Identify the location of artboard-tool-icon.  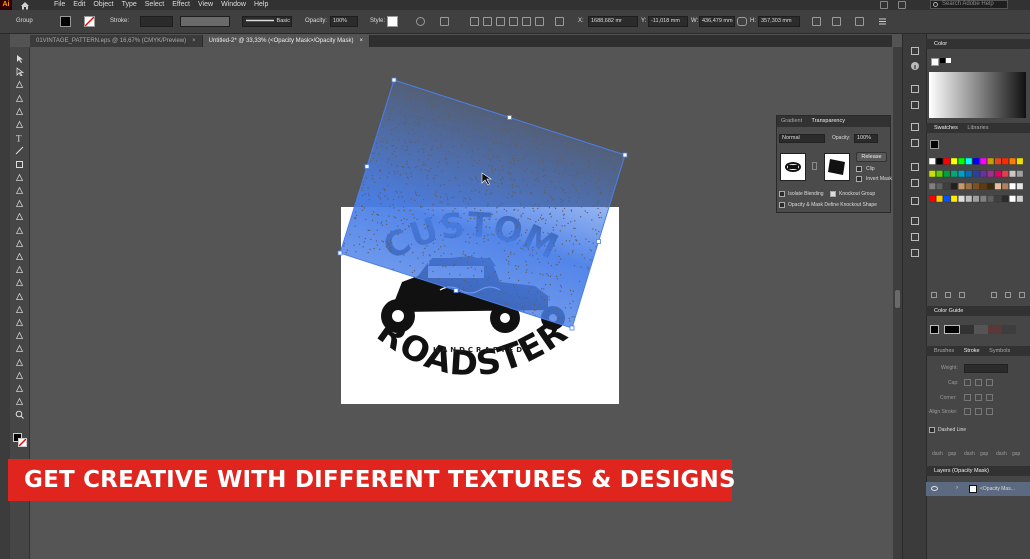
(19, 375).